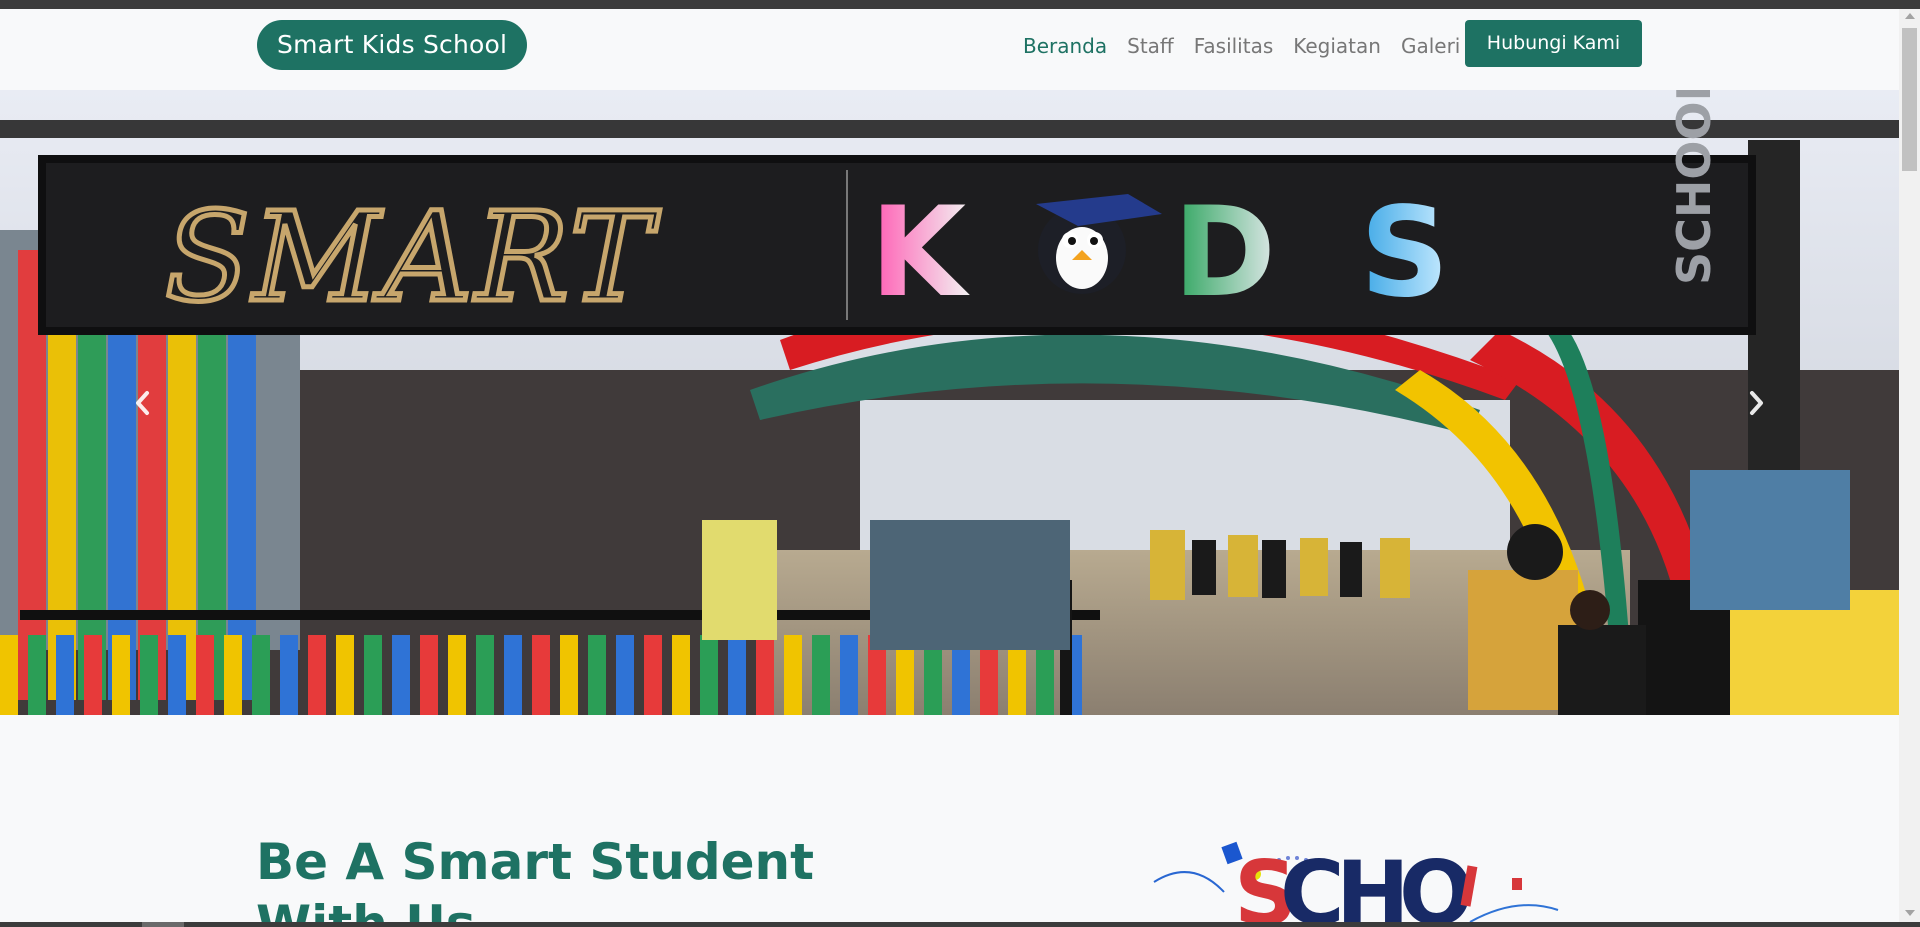 This screenshot has width=1920, height=927. I want to click on svg-text: SCHOOL, so click(1694, 187).